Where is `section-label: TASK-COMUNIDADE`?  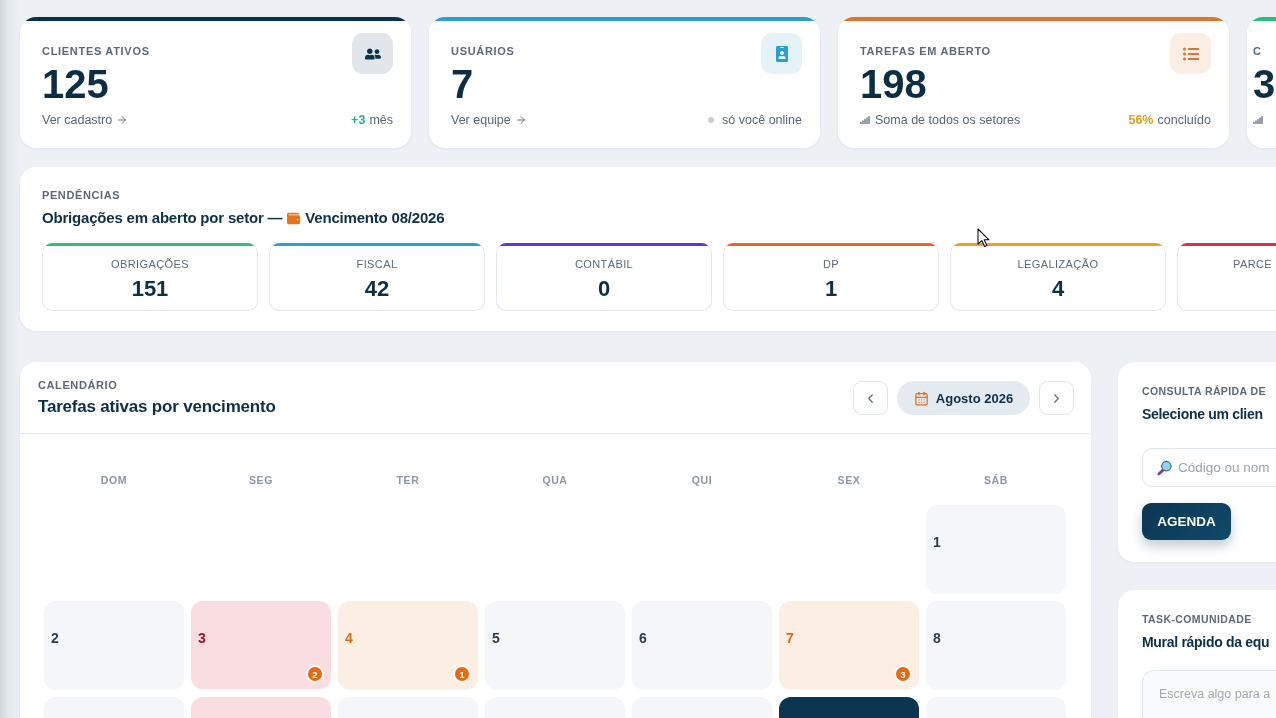
section-label: TASK-COMUNIDADE is located at coordinates (1197, 619).